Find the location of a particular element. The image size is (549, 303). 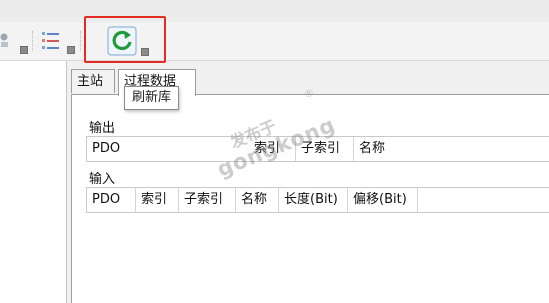

left-tree-pane is located at coordinates (33, 182).